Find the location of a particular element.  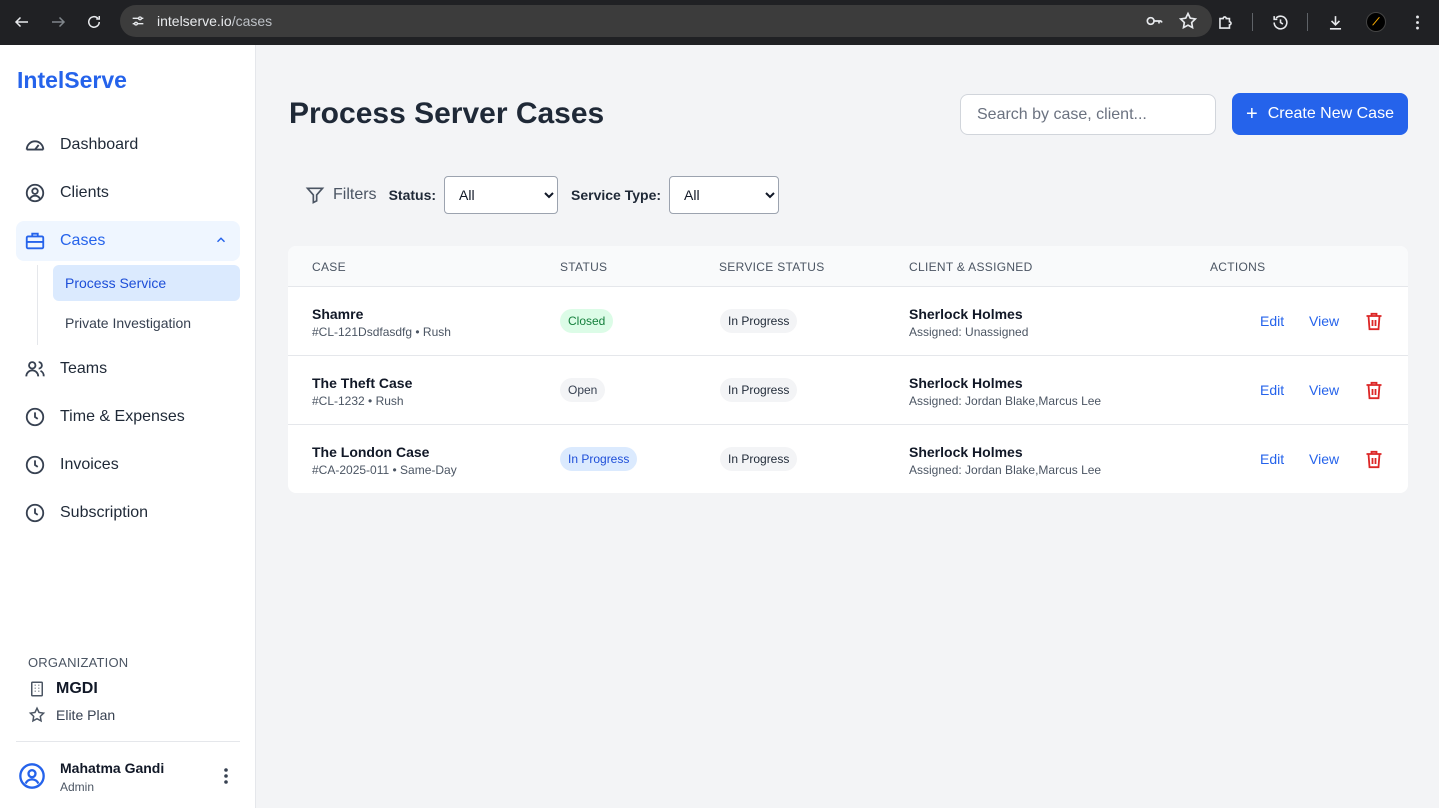

user-avatar-icon is located at coordinates (32, 776).